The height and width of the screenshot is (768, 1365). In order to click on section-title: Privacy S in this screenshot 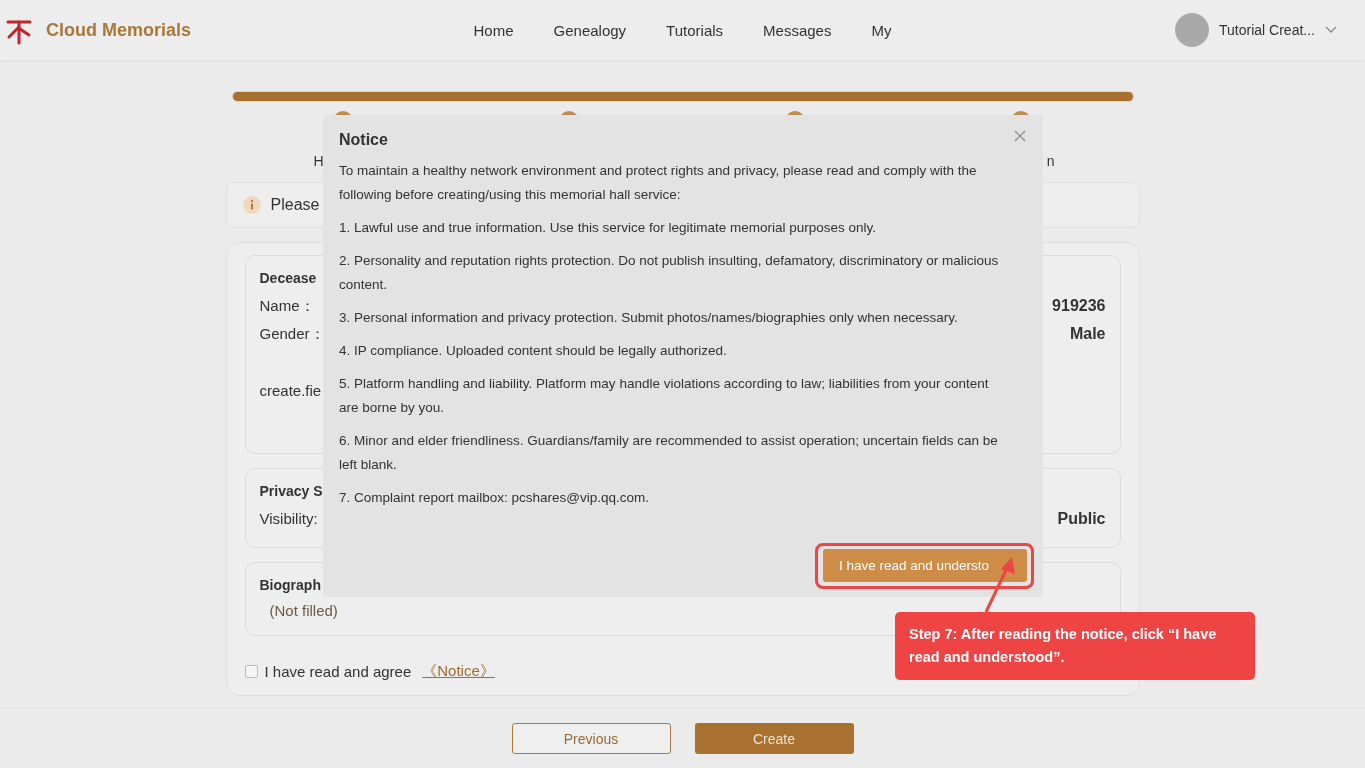, I will do `click(291, 491)`.